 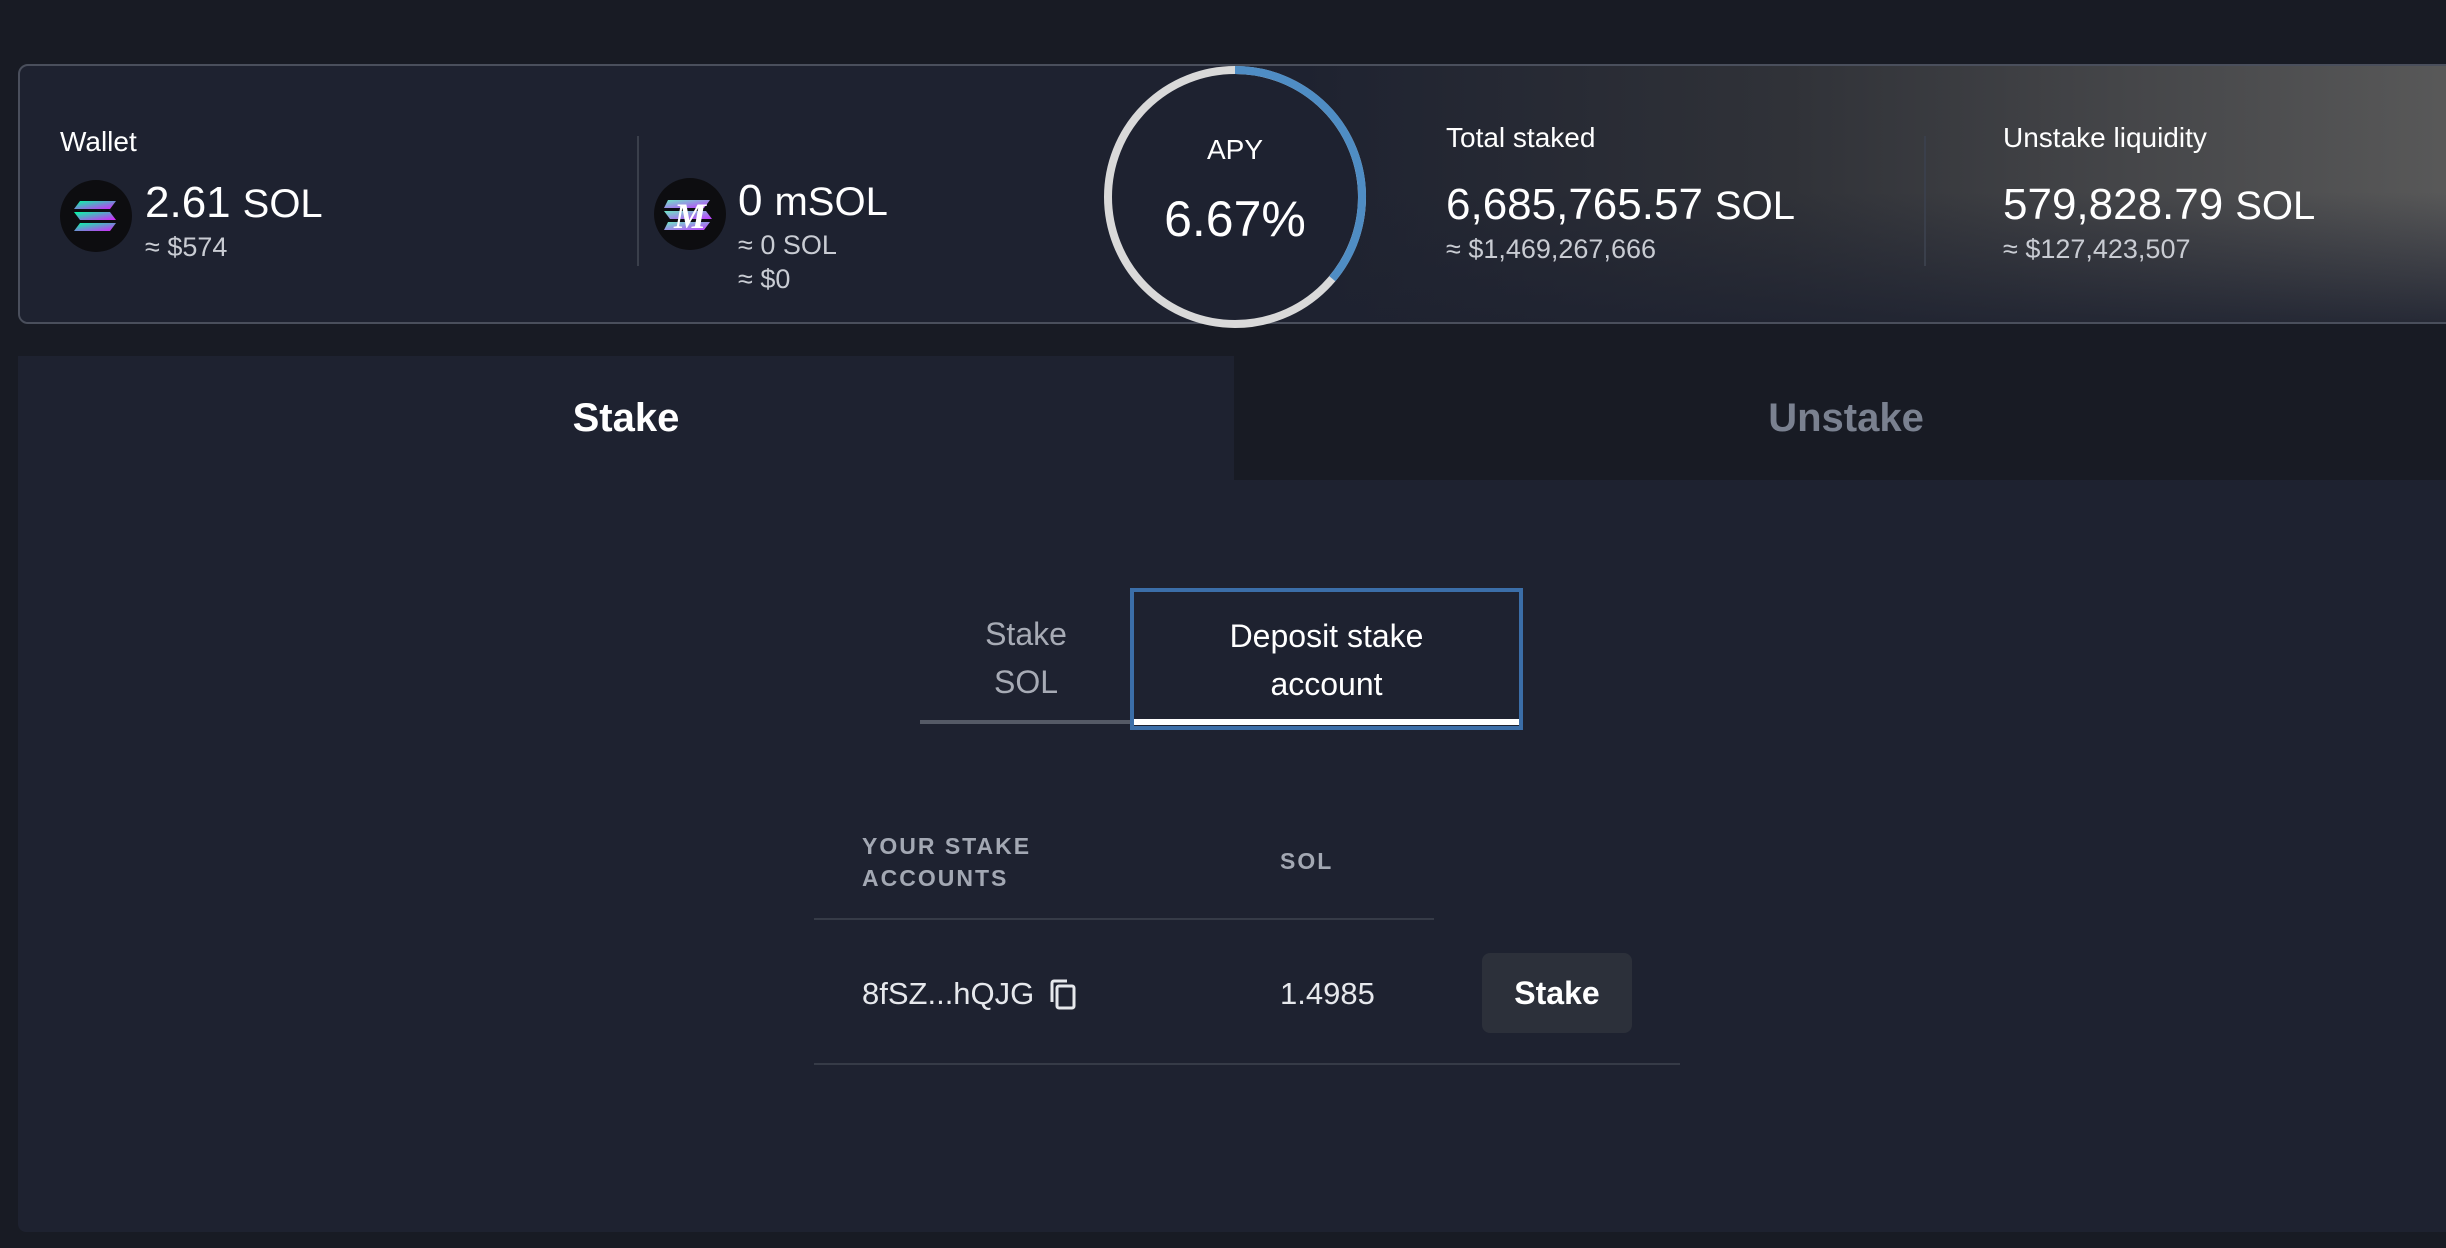 What do you see at coordinates (1551, 249) in the screenshot?
I see `total-staked-usd: ≈ $1,469,267,666` at bounding box center [1551, 249].